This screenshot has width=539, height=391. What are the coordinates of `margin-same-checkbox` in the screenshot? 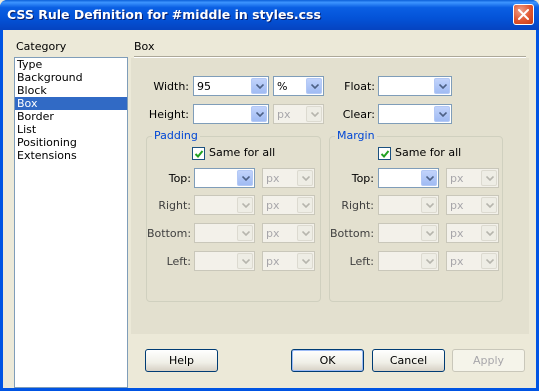 It's located at (384, 153).